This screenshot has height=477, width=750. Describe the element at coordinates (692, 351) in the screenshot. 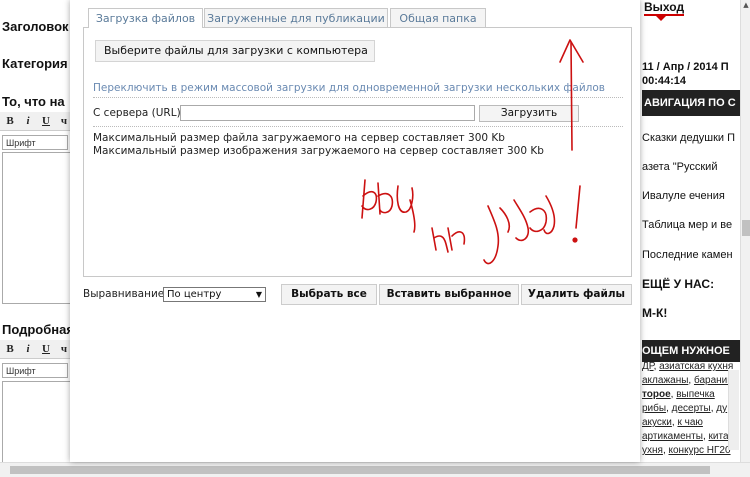

I see `tags-header: ОЩЕМ НУЖНОЕ` at that location.